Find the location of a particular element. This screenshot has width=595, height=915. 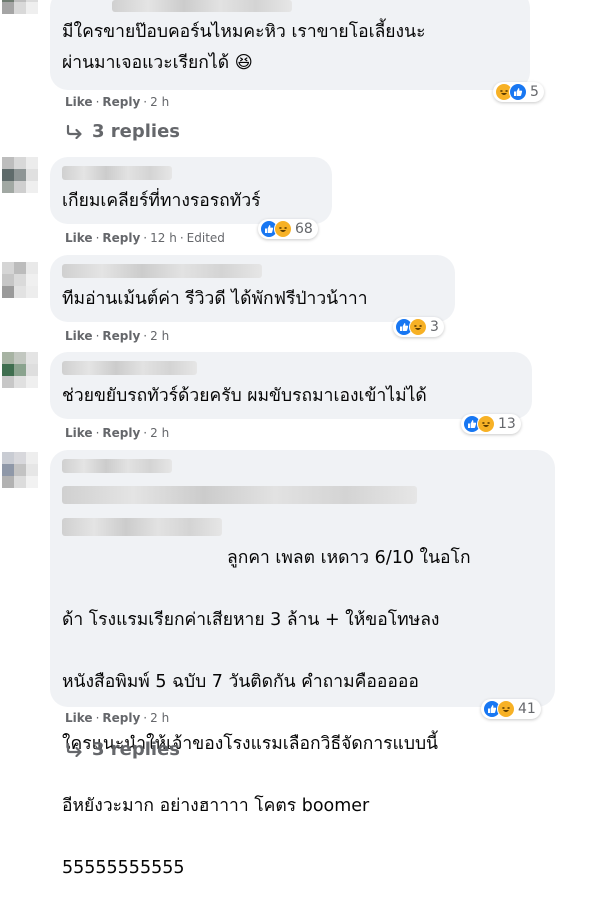

reactions-summary: 5 is located at coordinates (518, 92).